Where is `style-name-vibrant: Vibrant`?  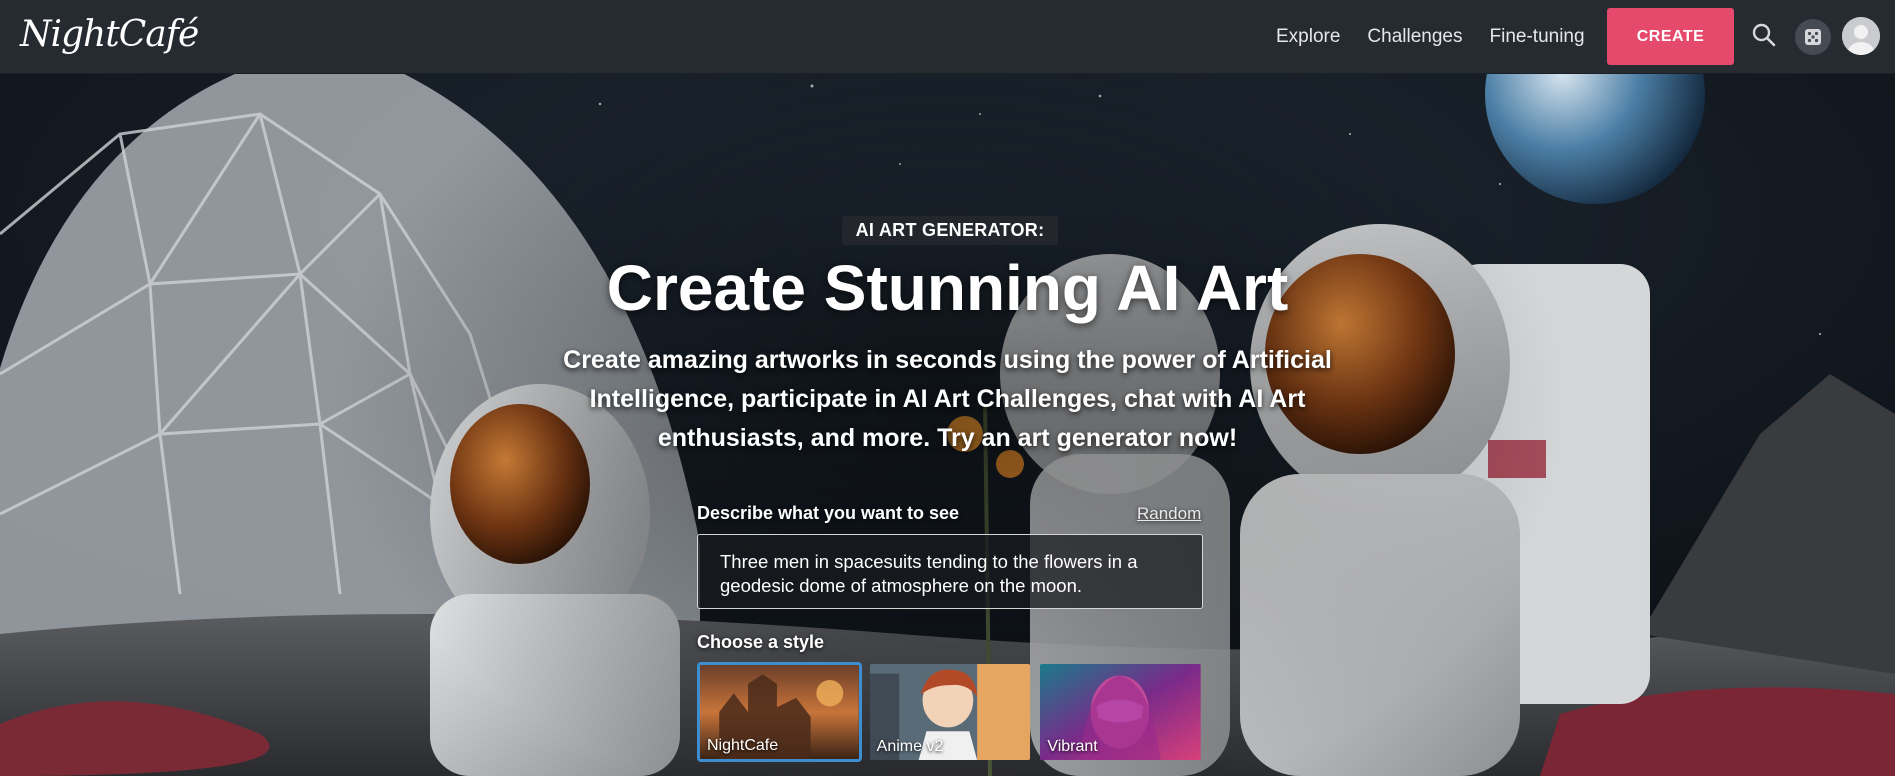
style-name-vibrant: Vibrant is located at coordinates (1072, 746).